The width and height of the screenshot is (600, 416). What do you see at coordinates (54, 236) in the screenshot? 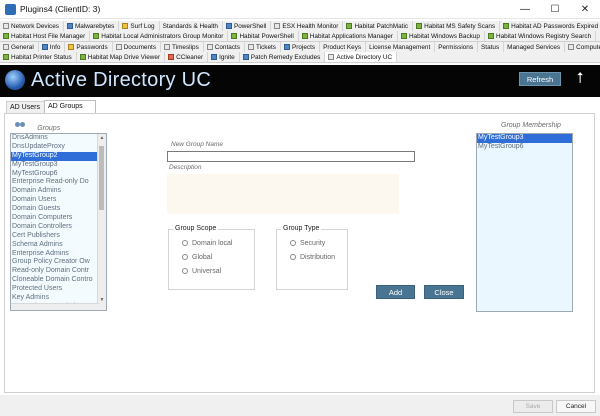
I see `group-list-item: Cert Publishers` at bounding box center [54, 236].